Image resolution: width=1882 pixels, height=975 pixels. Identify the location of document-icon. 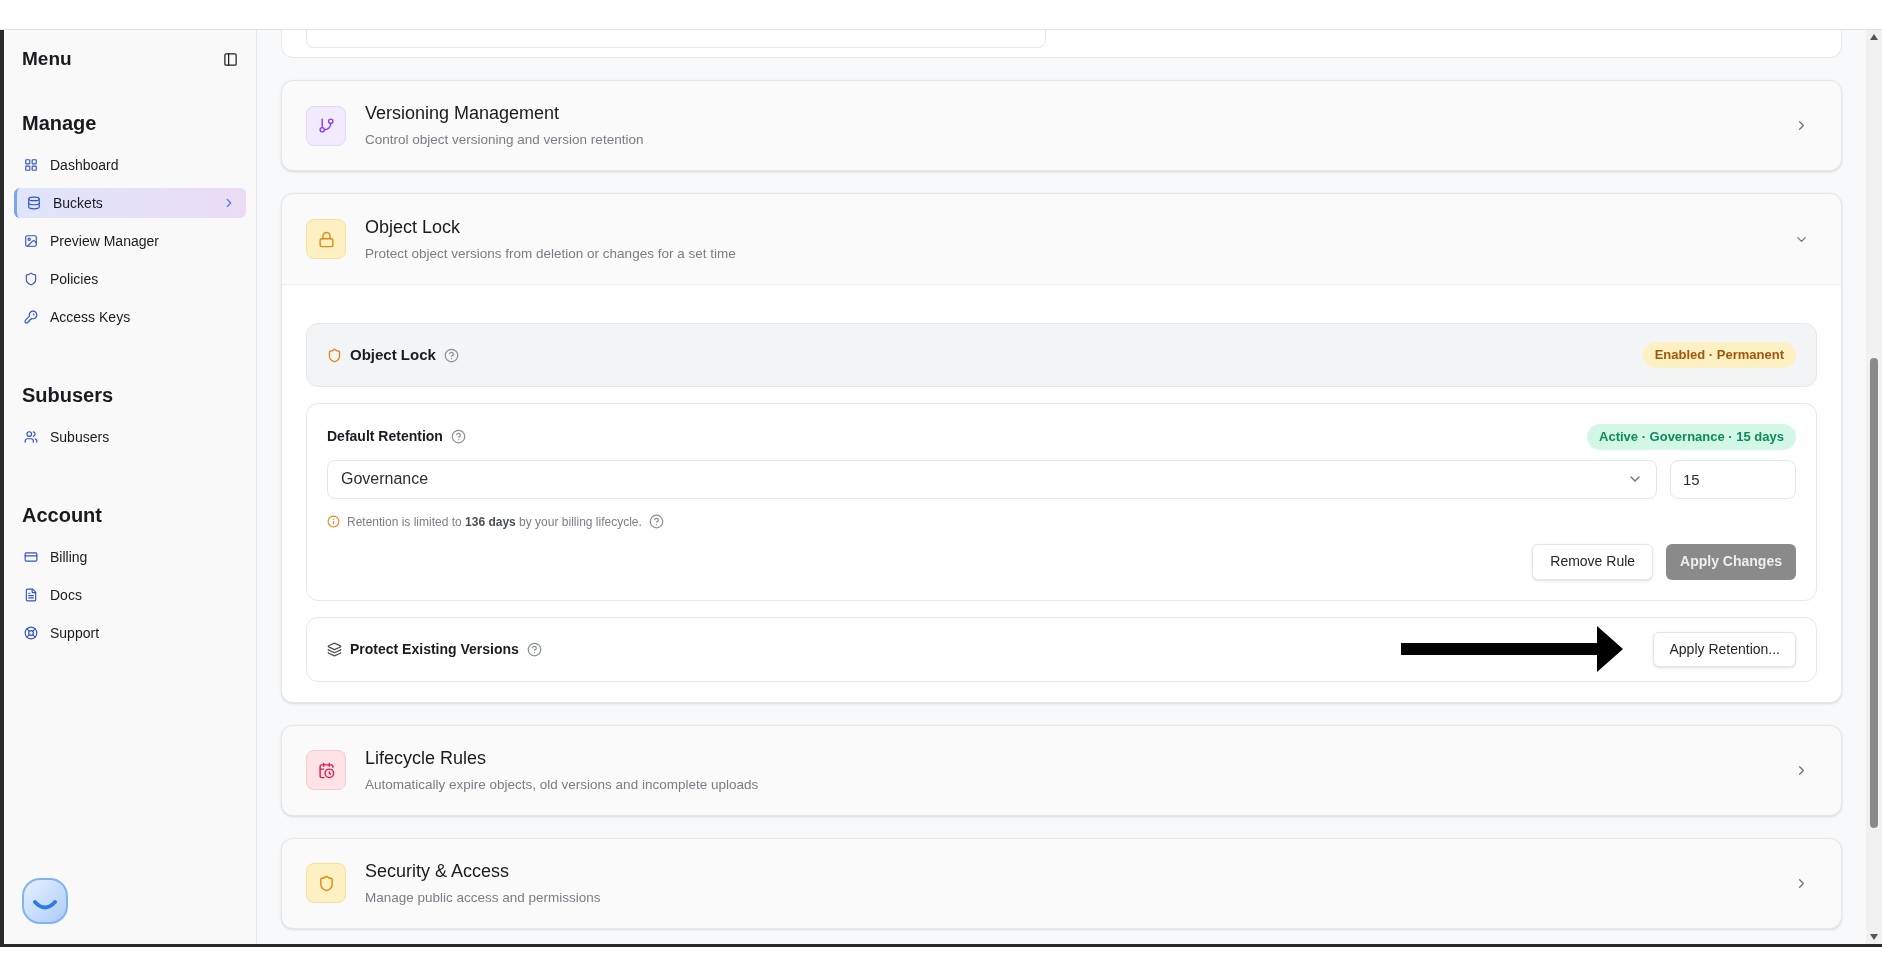
(31, 595).